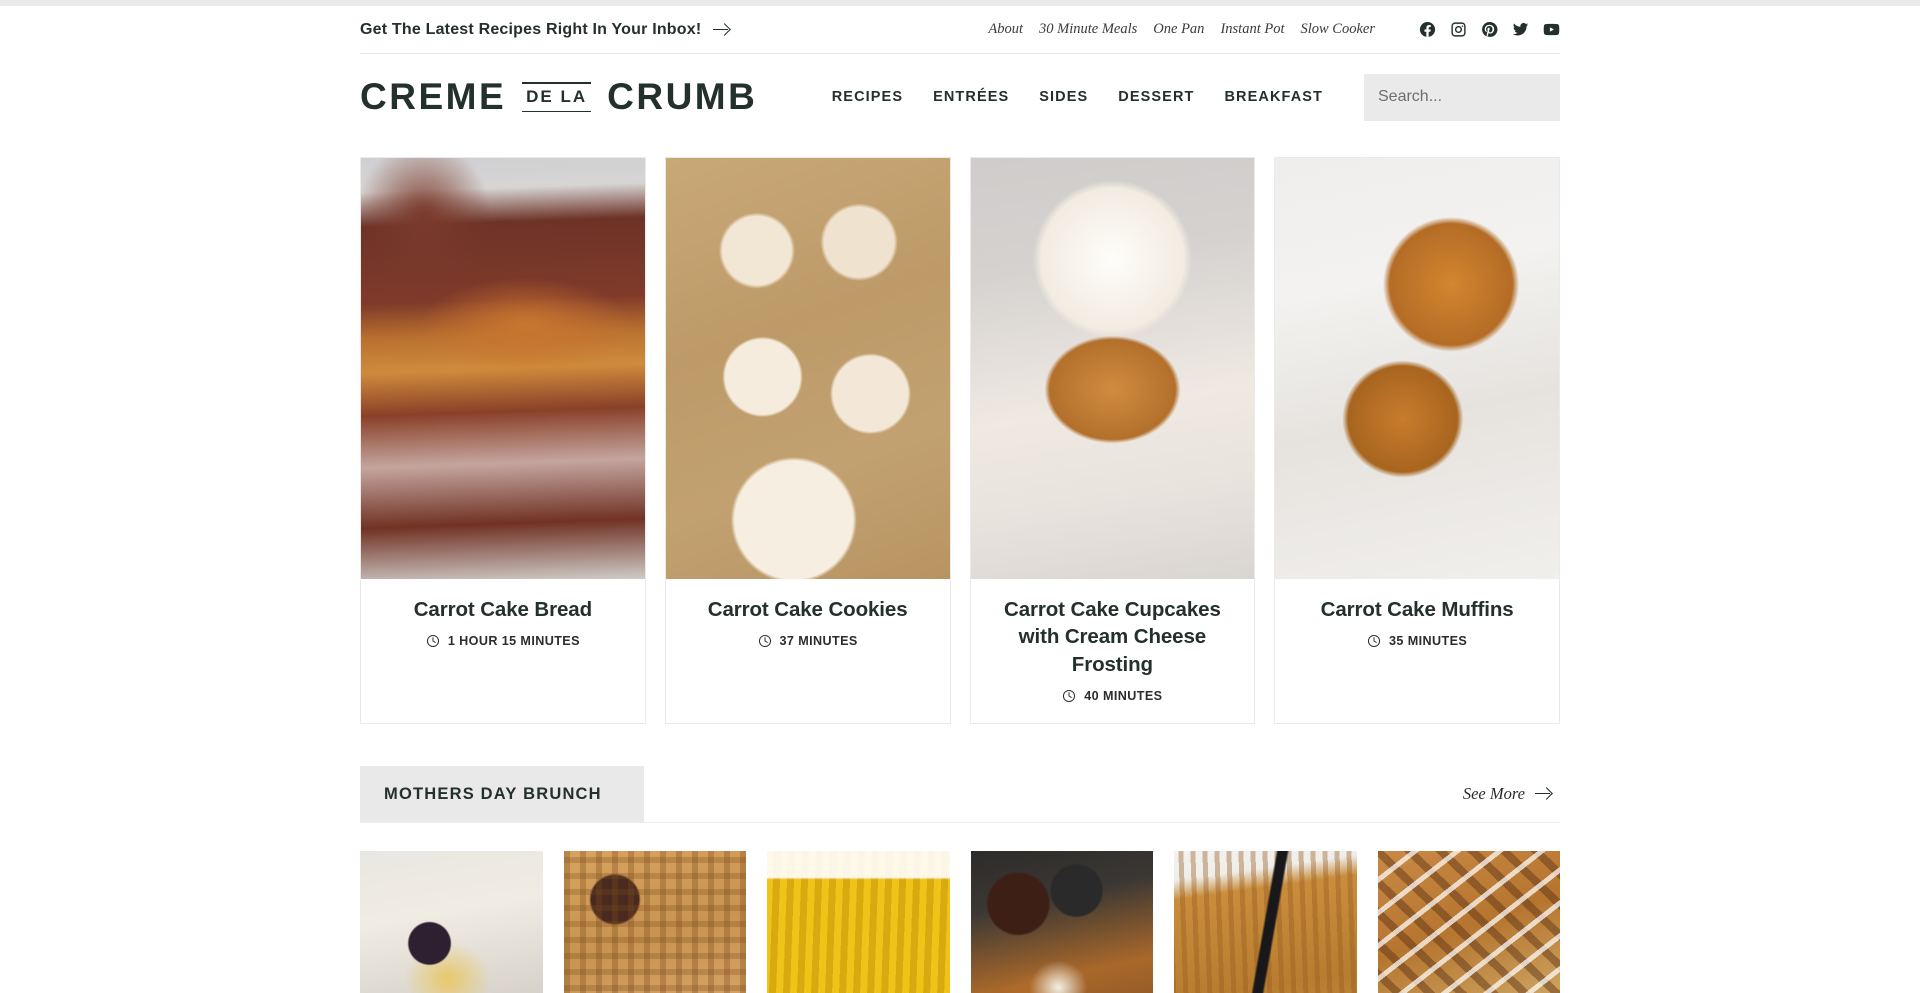 The height and width of the screenshot is (993, 1920). What do you see at coordinates (960, 921) in the screenshot?
I see `brunch-carousel` at bounding box center [960, 921].